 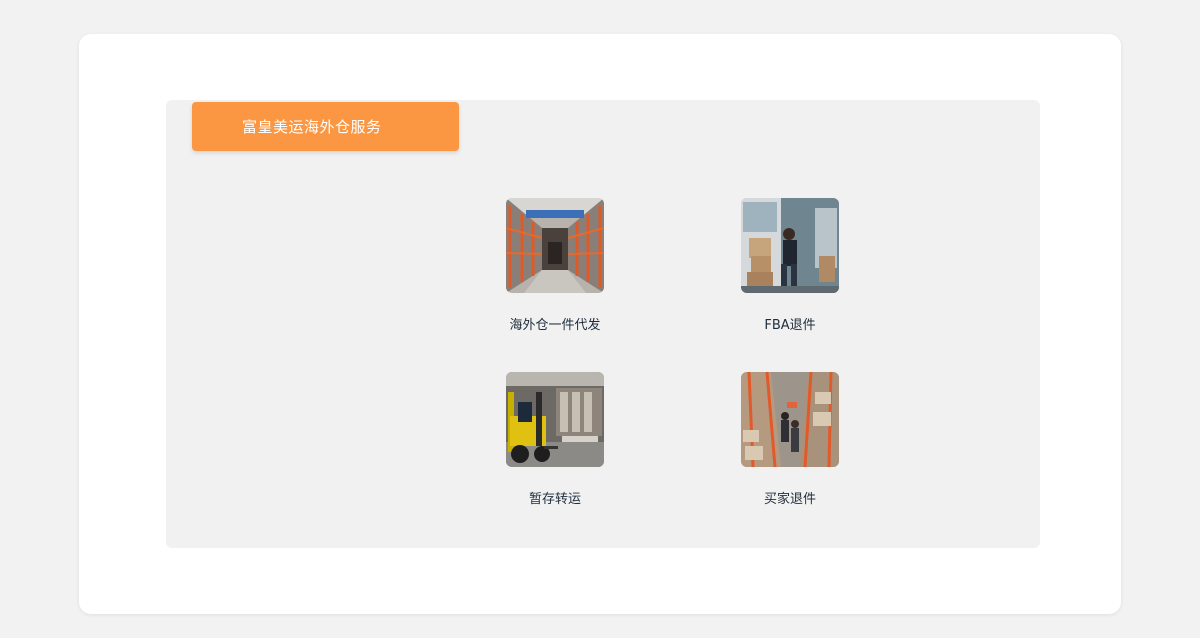 I want to click on service-label: 暂存转运, so click(x=554, y=499).